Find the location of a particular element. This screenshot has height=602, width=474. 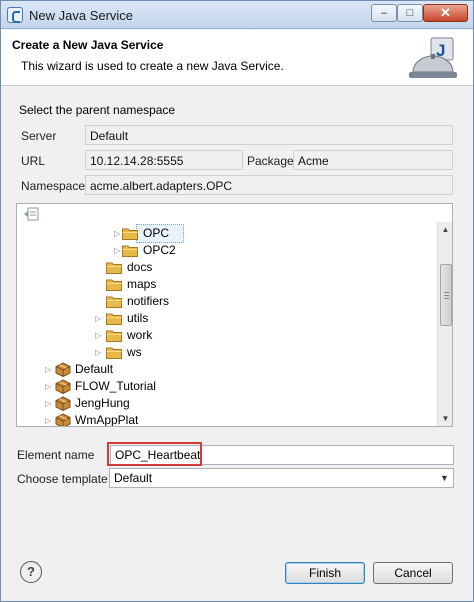

scroll-up-icon: ▲ is located at coordinates (445, 230).